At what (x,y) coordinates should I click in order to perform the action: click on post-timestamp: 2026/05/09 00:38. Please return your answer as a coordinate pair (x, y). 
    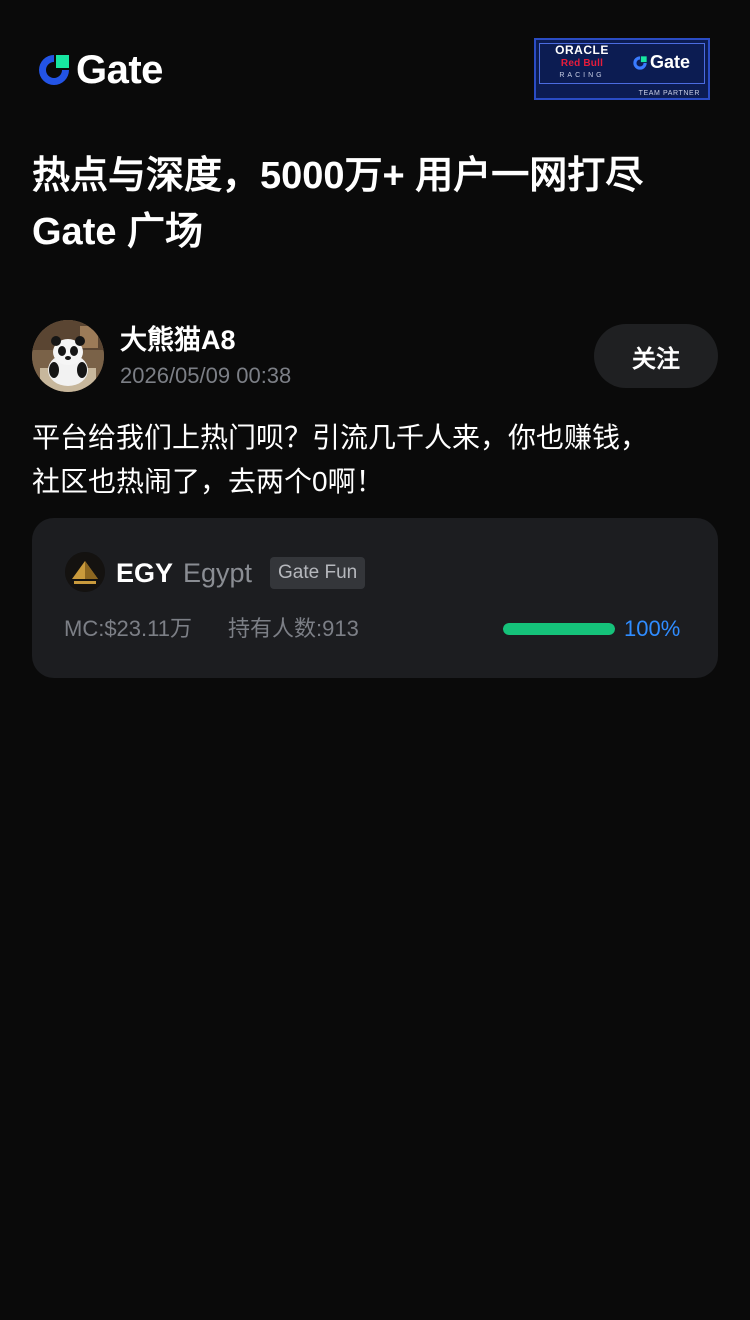
    Looking at the image, I should click on (206, 375).